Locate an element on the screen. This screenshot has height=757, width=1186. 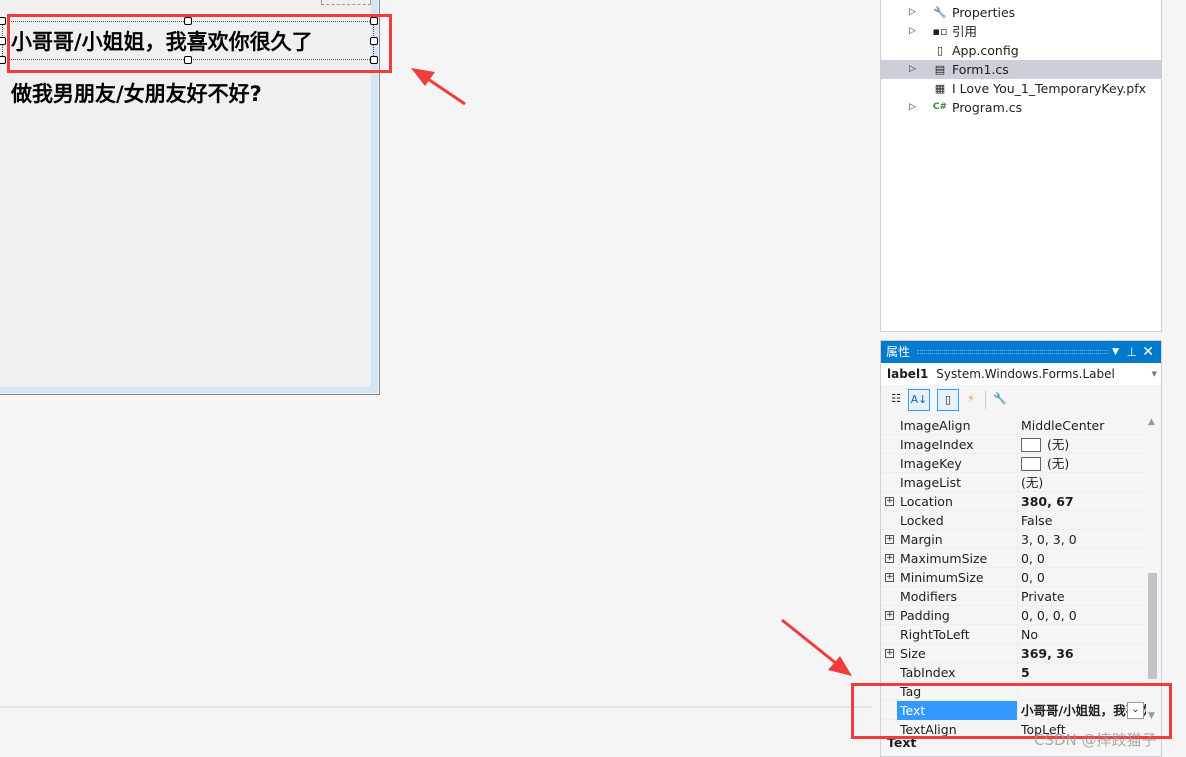
tree-item-form1: ▷ ▤ Form1.cs is located at coordinates (1021, 69).